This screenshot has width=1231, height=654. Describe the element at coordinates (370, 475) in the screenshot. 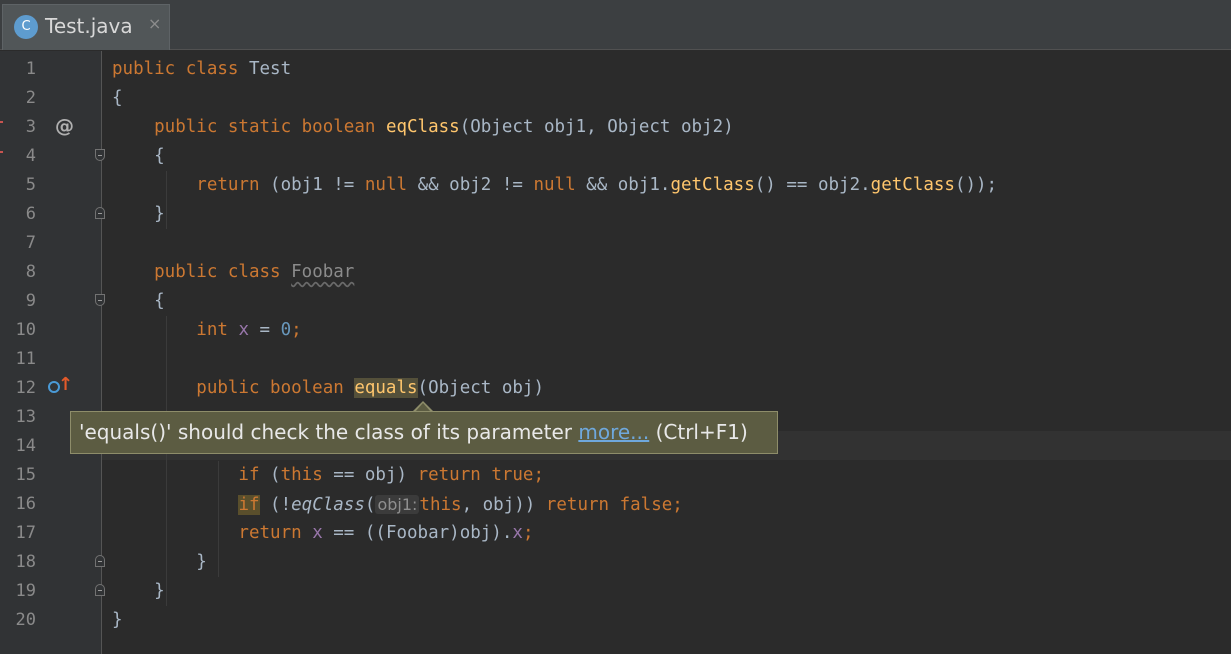

I see `expression: == obj)` at that location.